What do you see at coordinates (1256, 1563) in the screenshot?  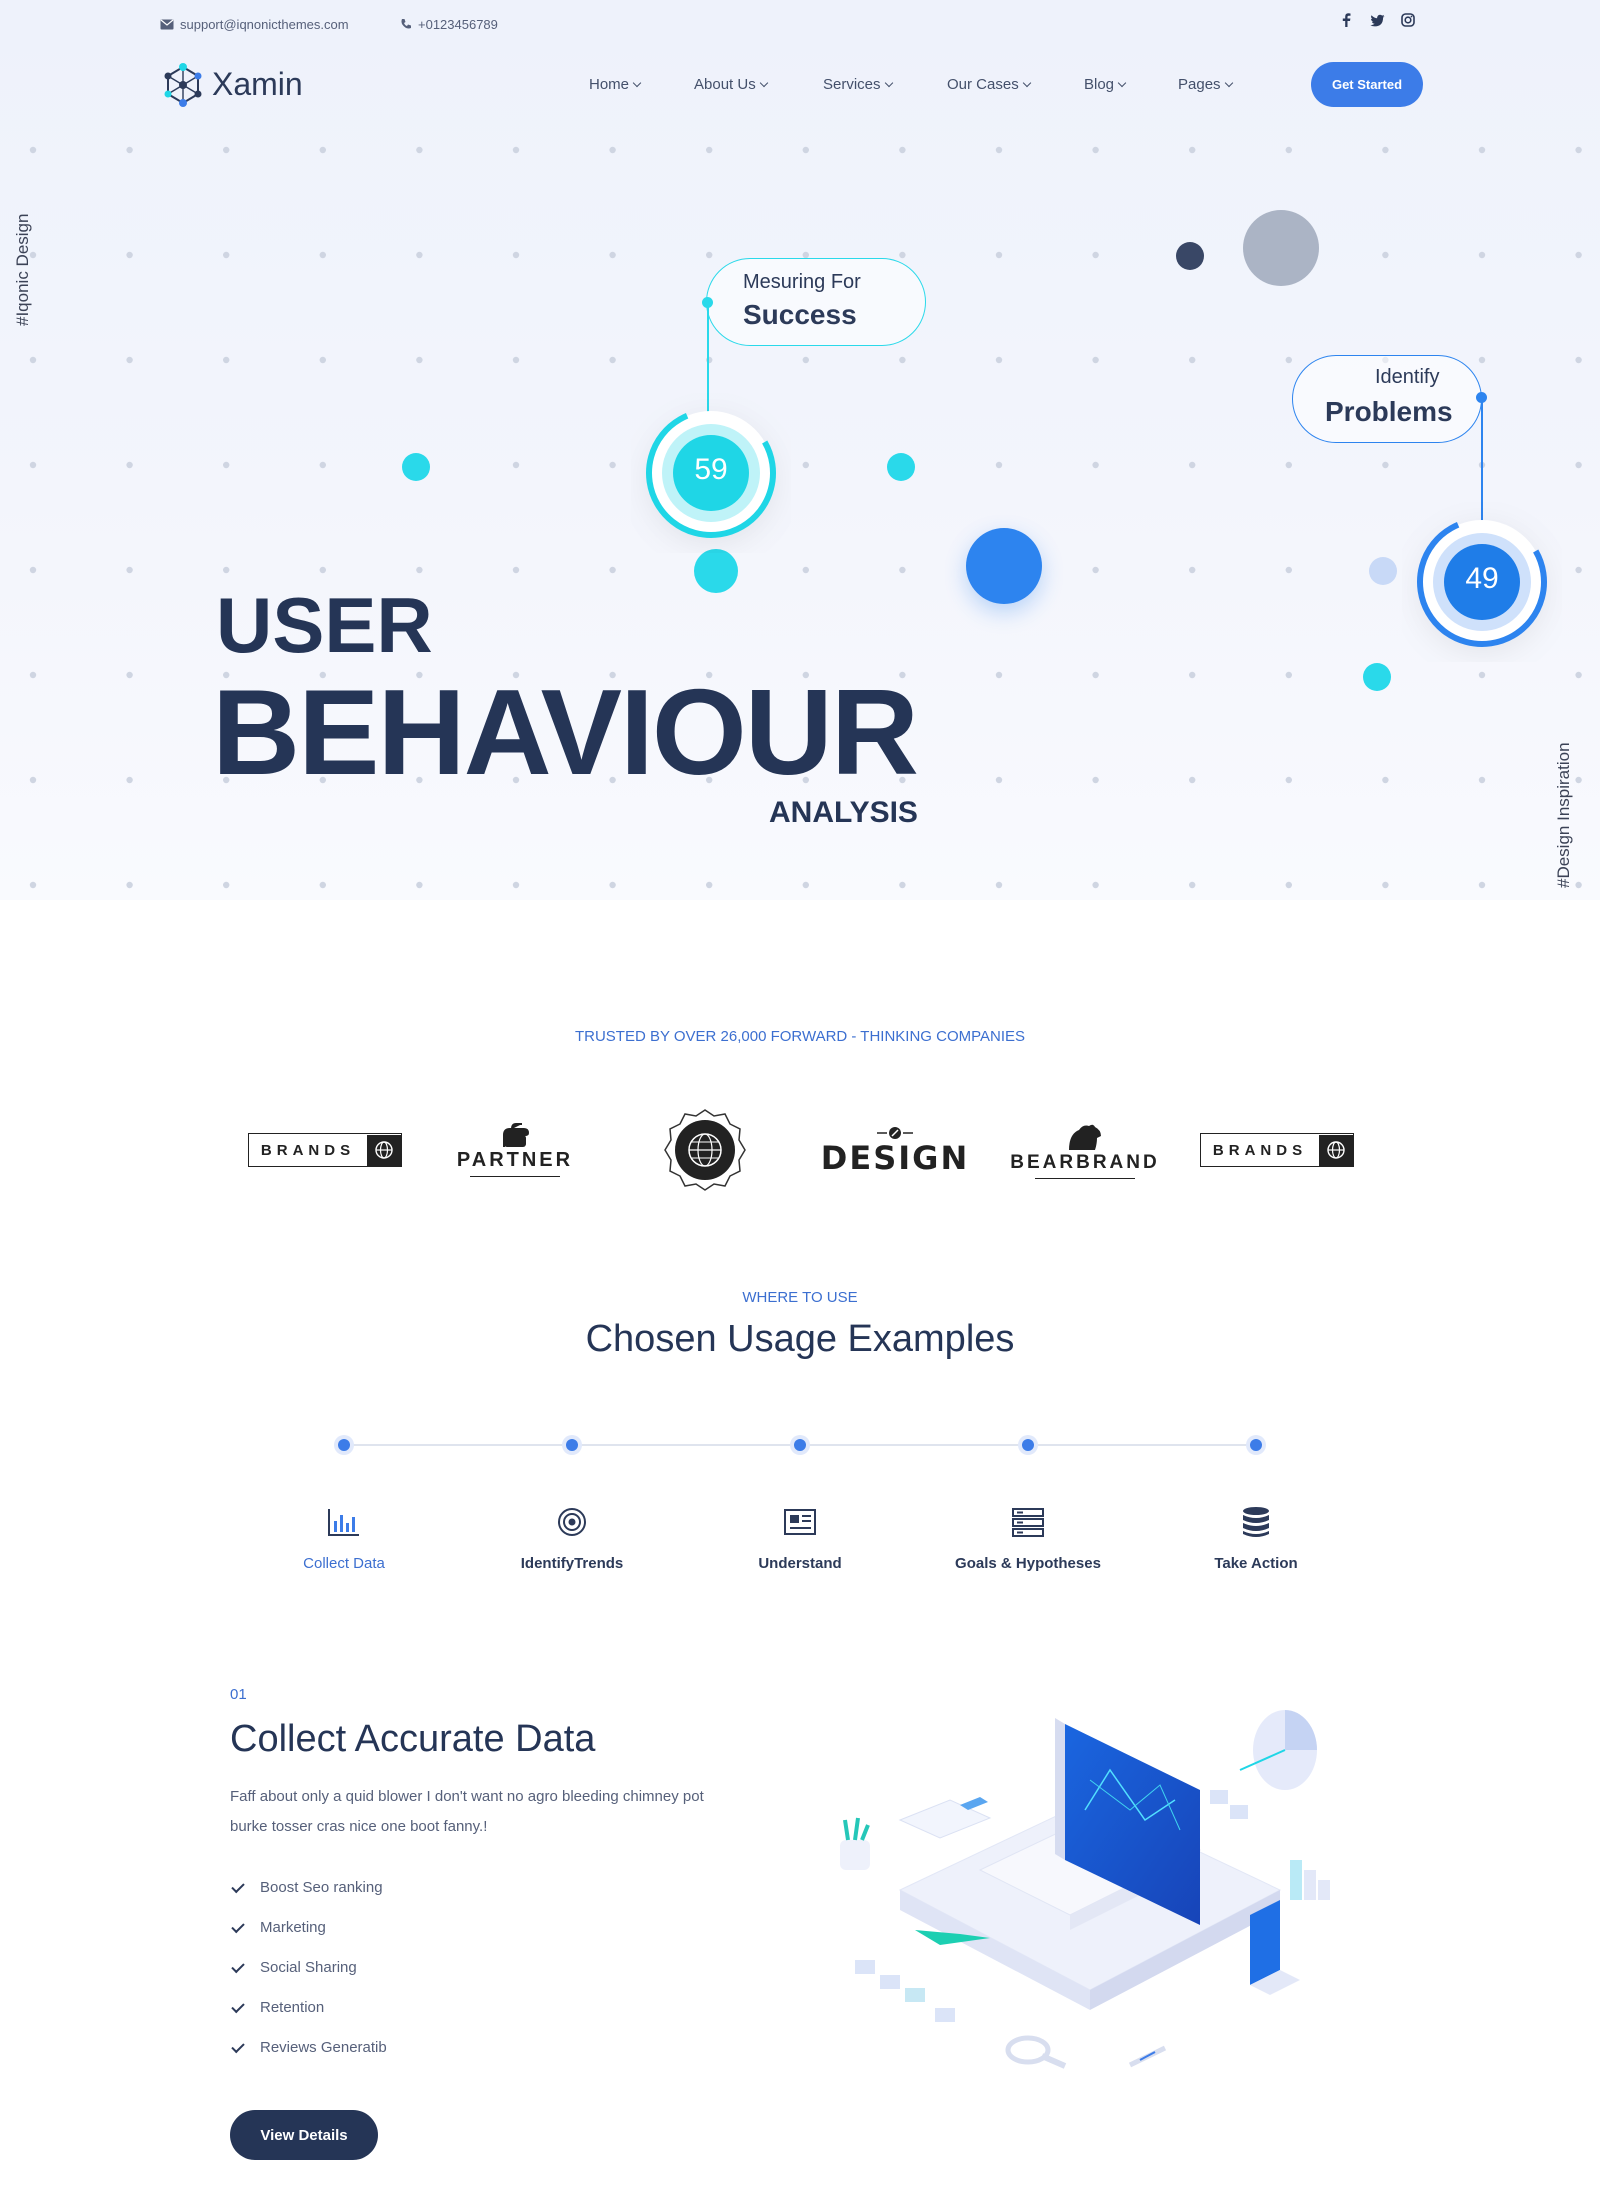 I see `step-label-take-action: Take Action` at bounding box center [1256, 1563].